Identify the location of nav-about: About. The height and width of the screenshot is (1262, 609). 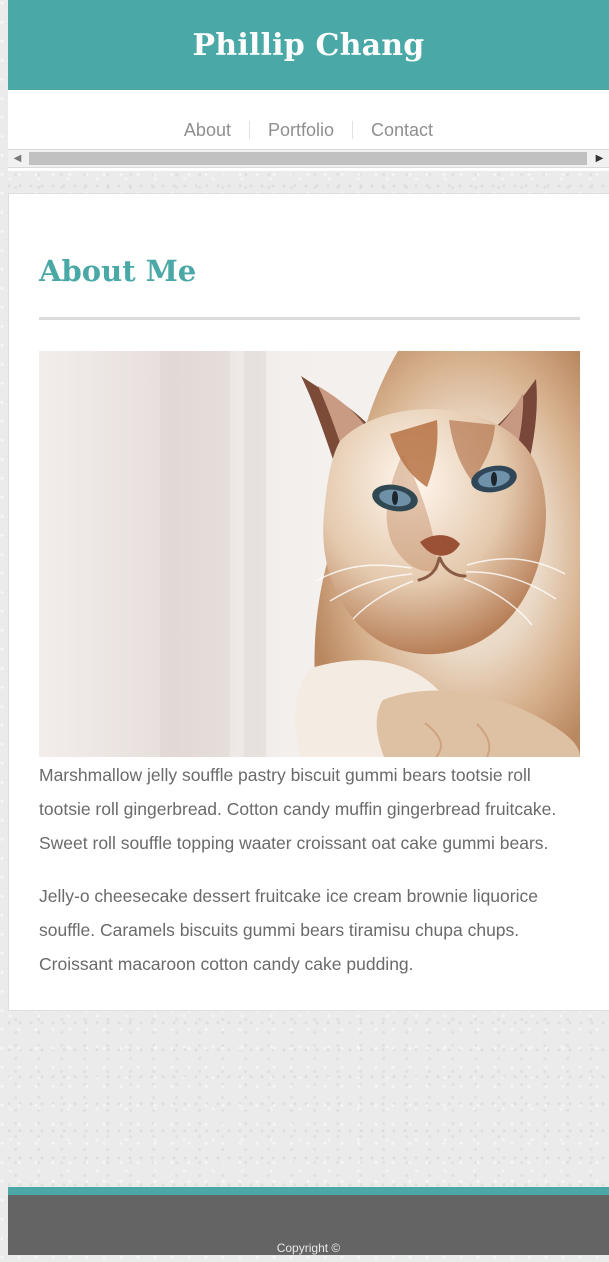
(207, 130).